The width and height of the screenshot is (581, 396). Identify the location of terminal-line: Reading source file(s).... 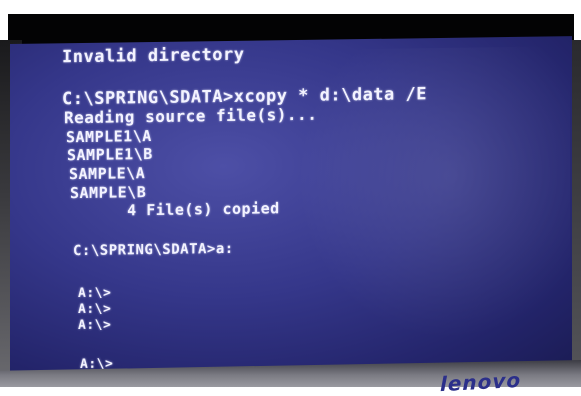
(191, 116).